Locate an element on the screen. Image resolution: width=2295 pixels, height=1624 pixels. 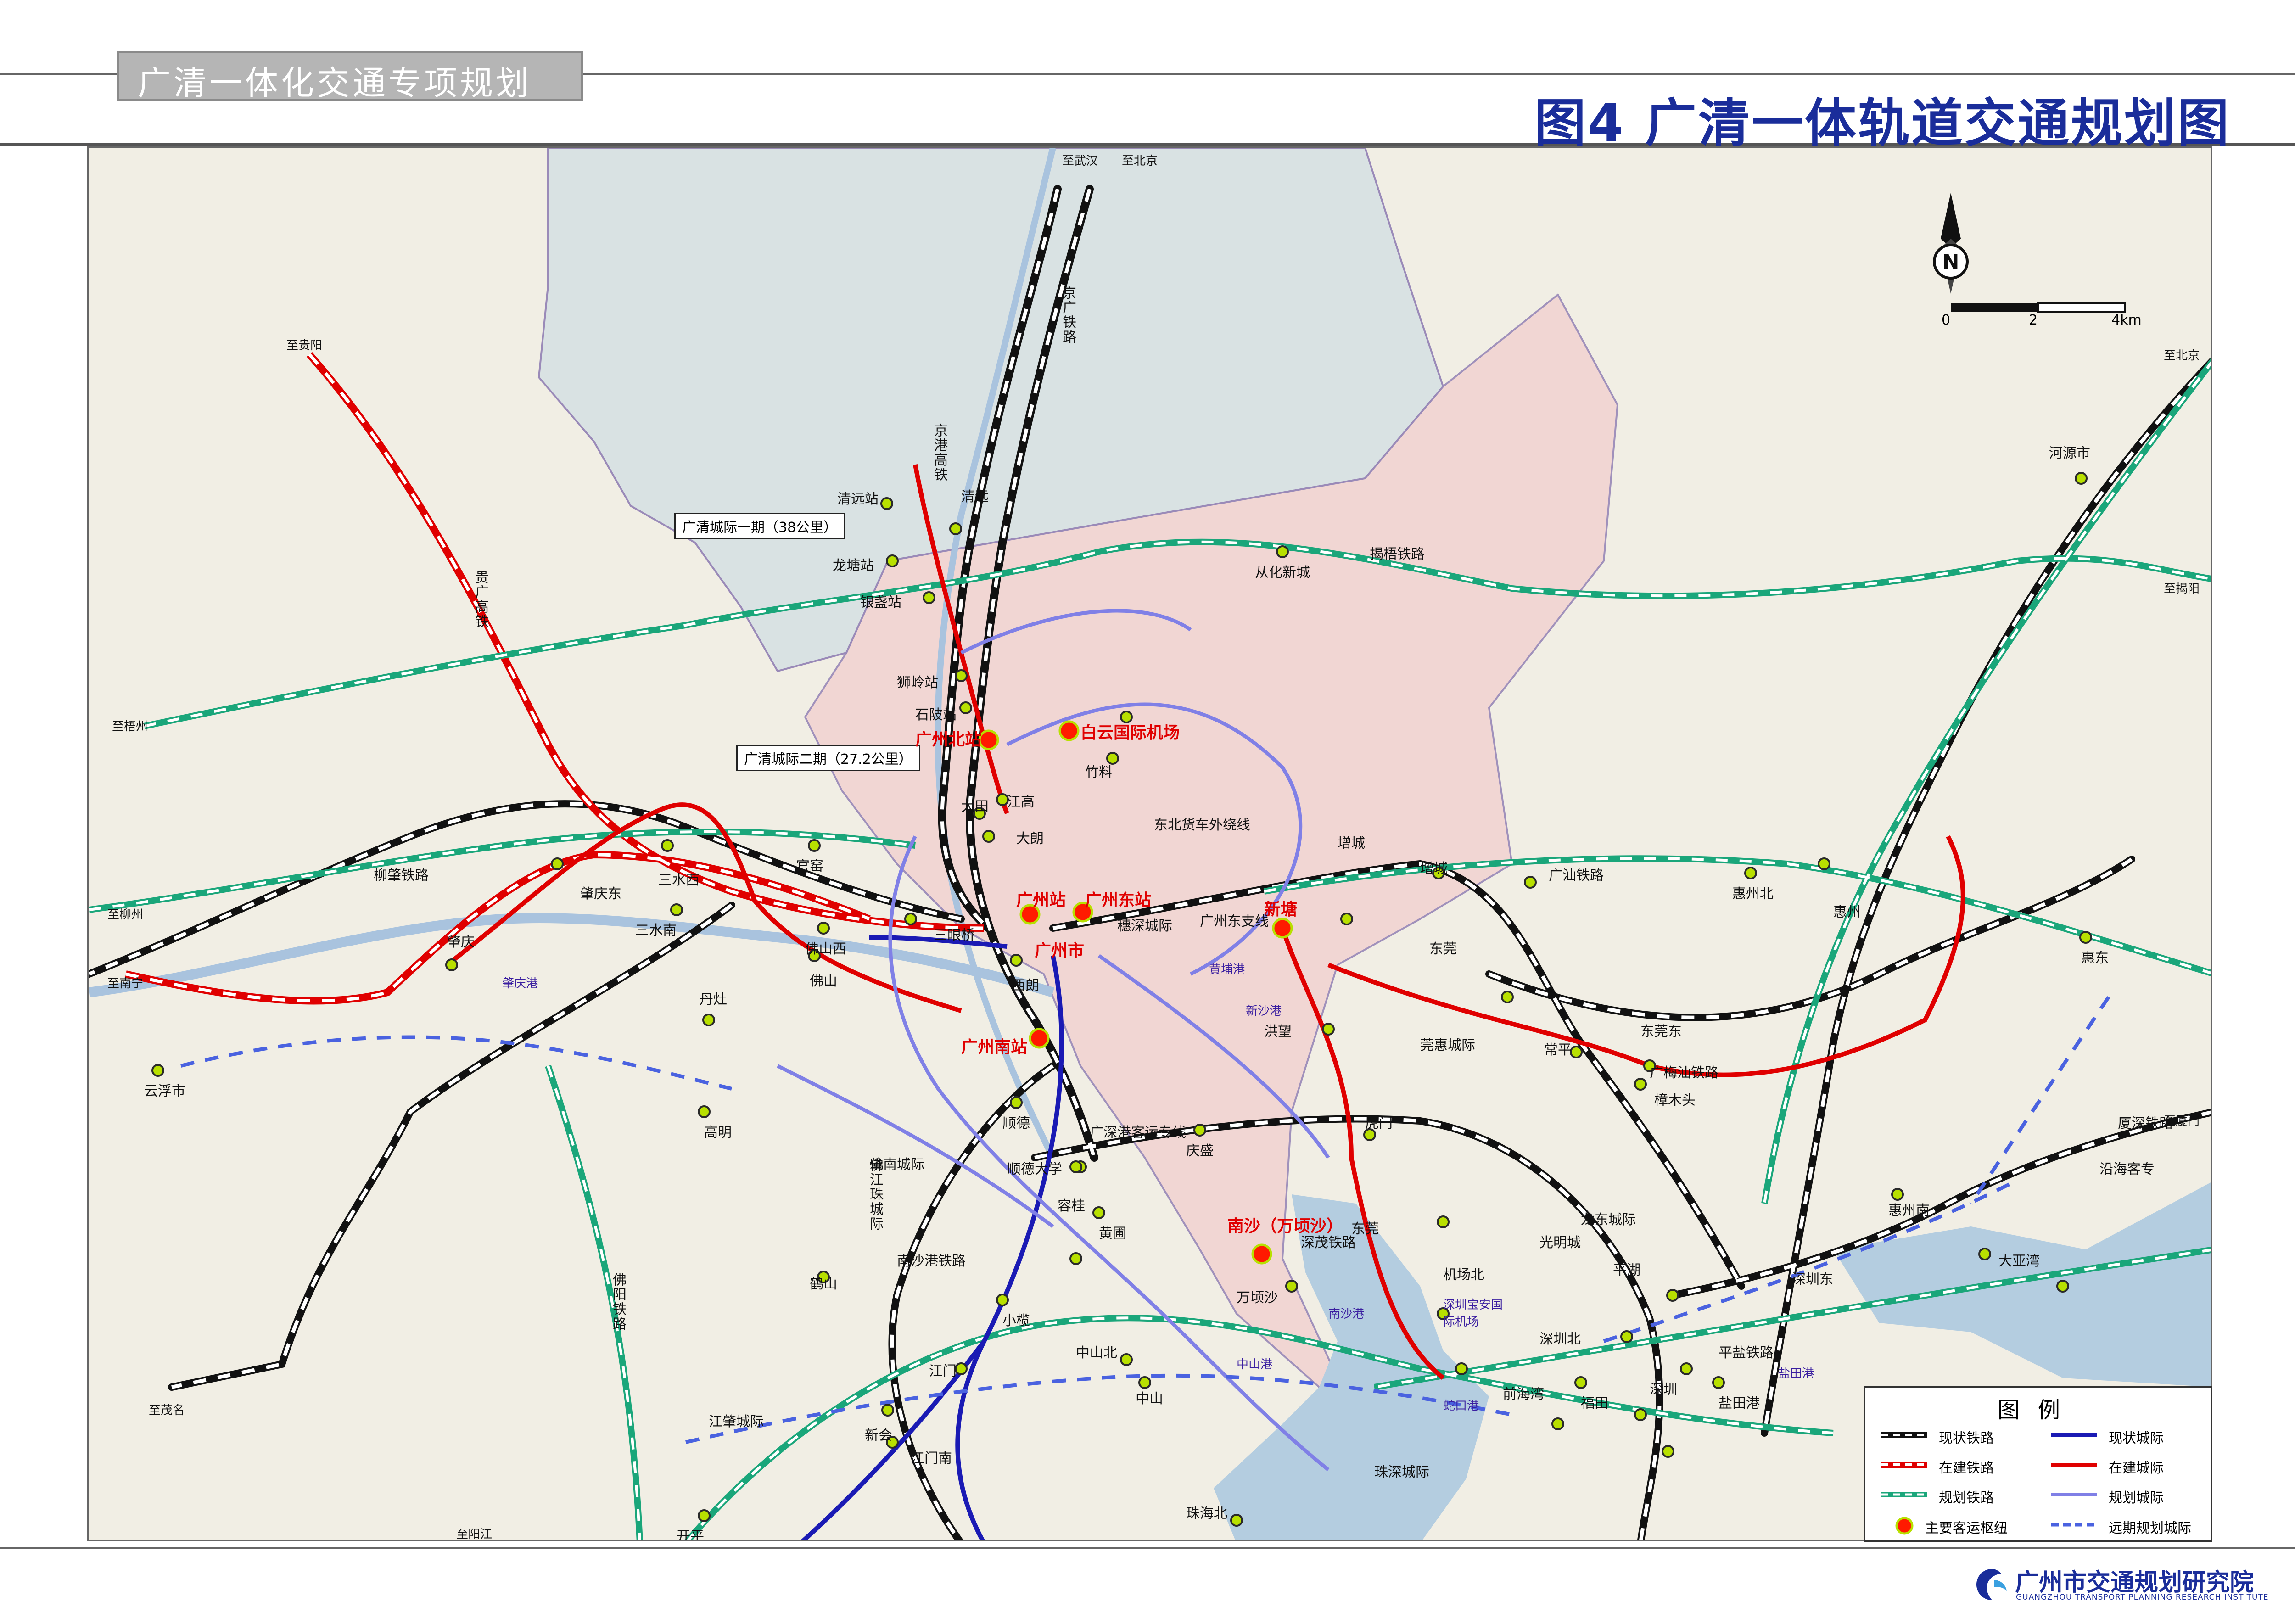
label-jianggao: 江高 is located at coordinates (1021, 802).